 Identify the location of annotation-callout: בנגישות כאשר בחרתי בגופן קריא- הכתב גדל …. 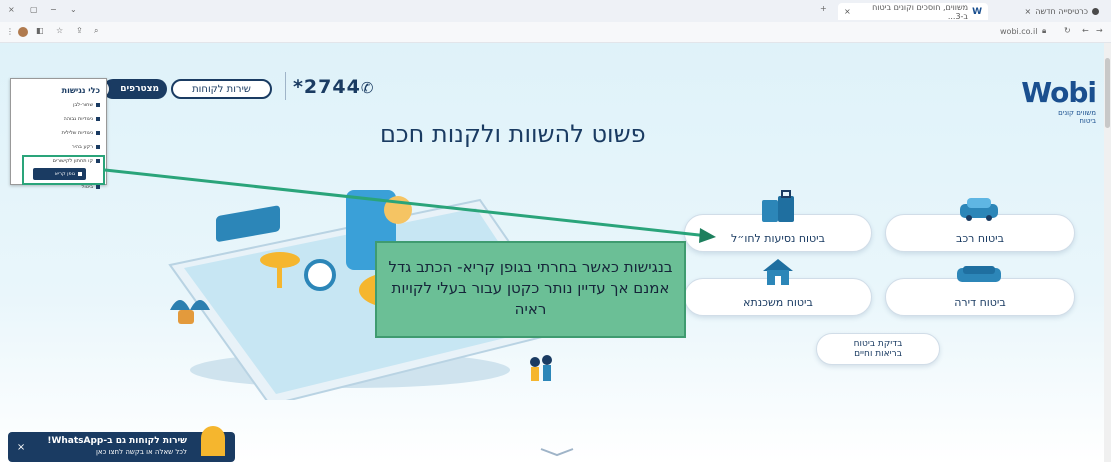
(530, 289).